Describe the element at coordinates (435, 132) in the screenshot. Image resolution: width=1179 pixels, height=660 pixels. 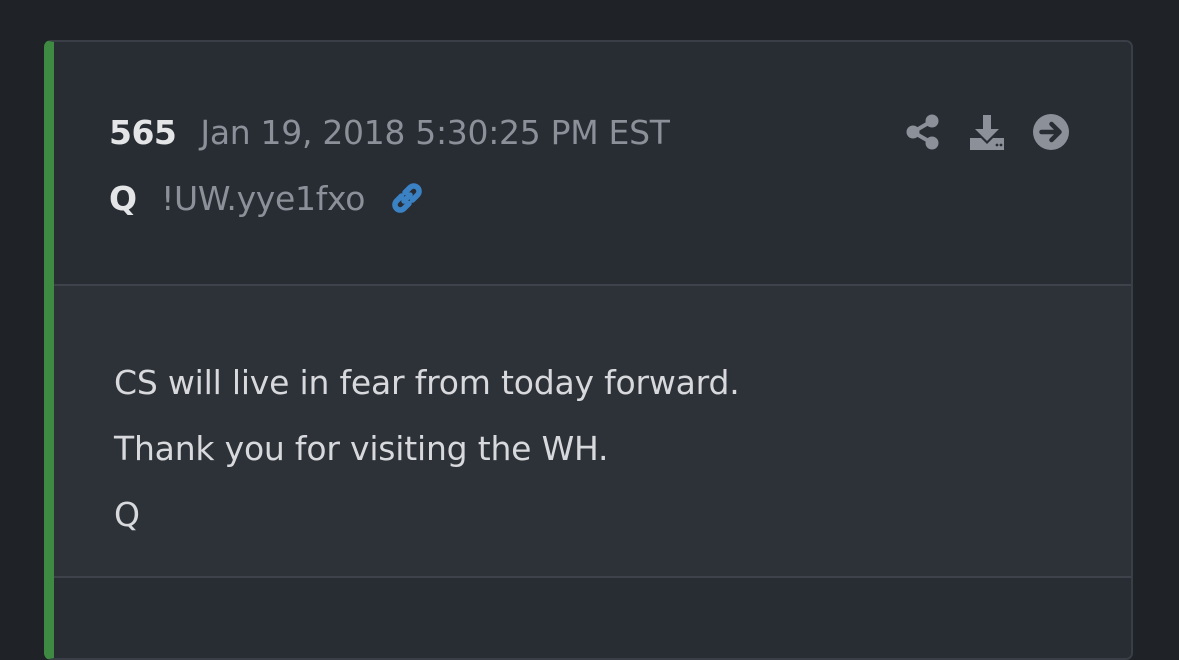
I see `post-timestamp: Jan 19, 2018 5:30:25 PM EST` at that location.